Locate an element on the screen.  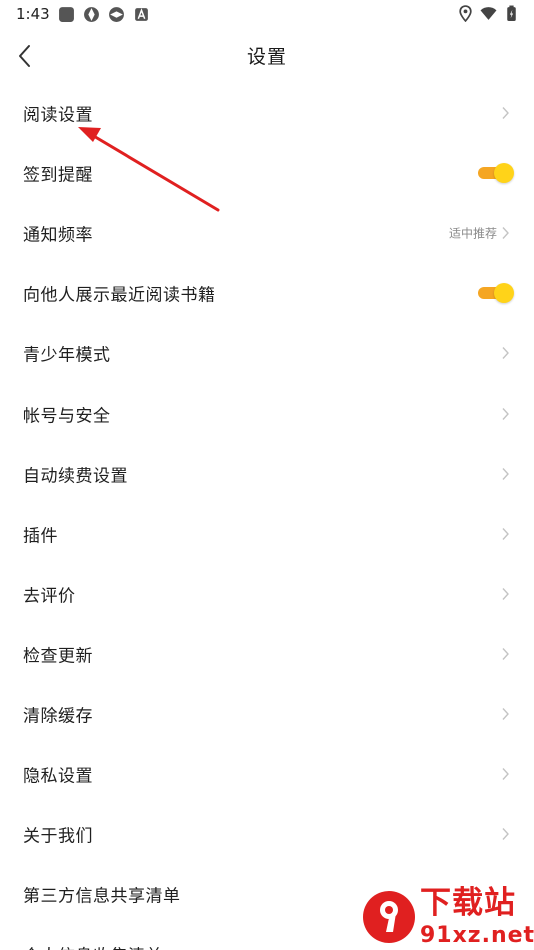
show-recent-books-toggle is located at coordinates (496, 293).